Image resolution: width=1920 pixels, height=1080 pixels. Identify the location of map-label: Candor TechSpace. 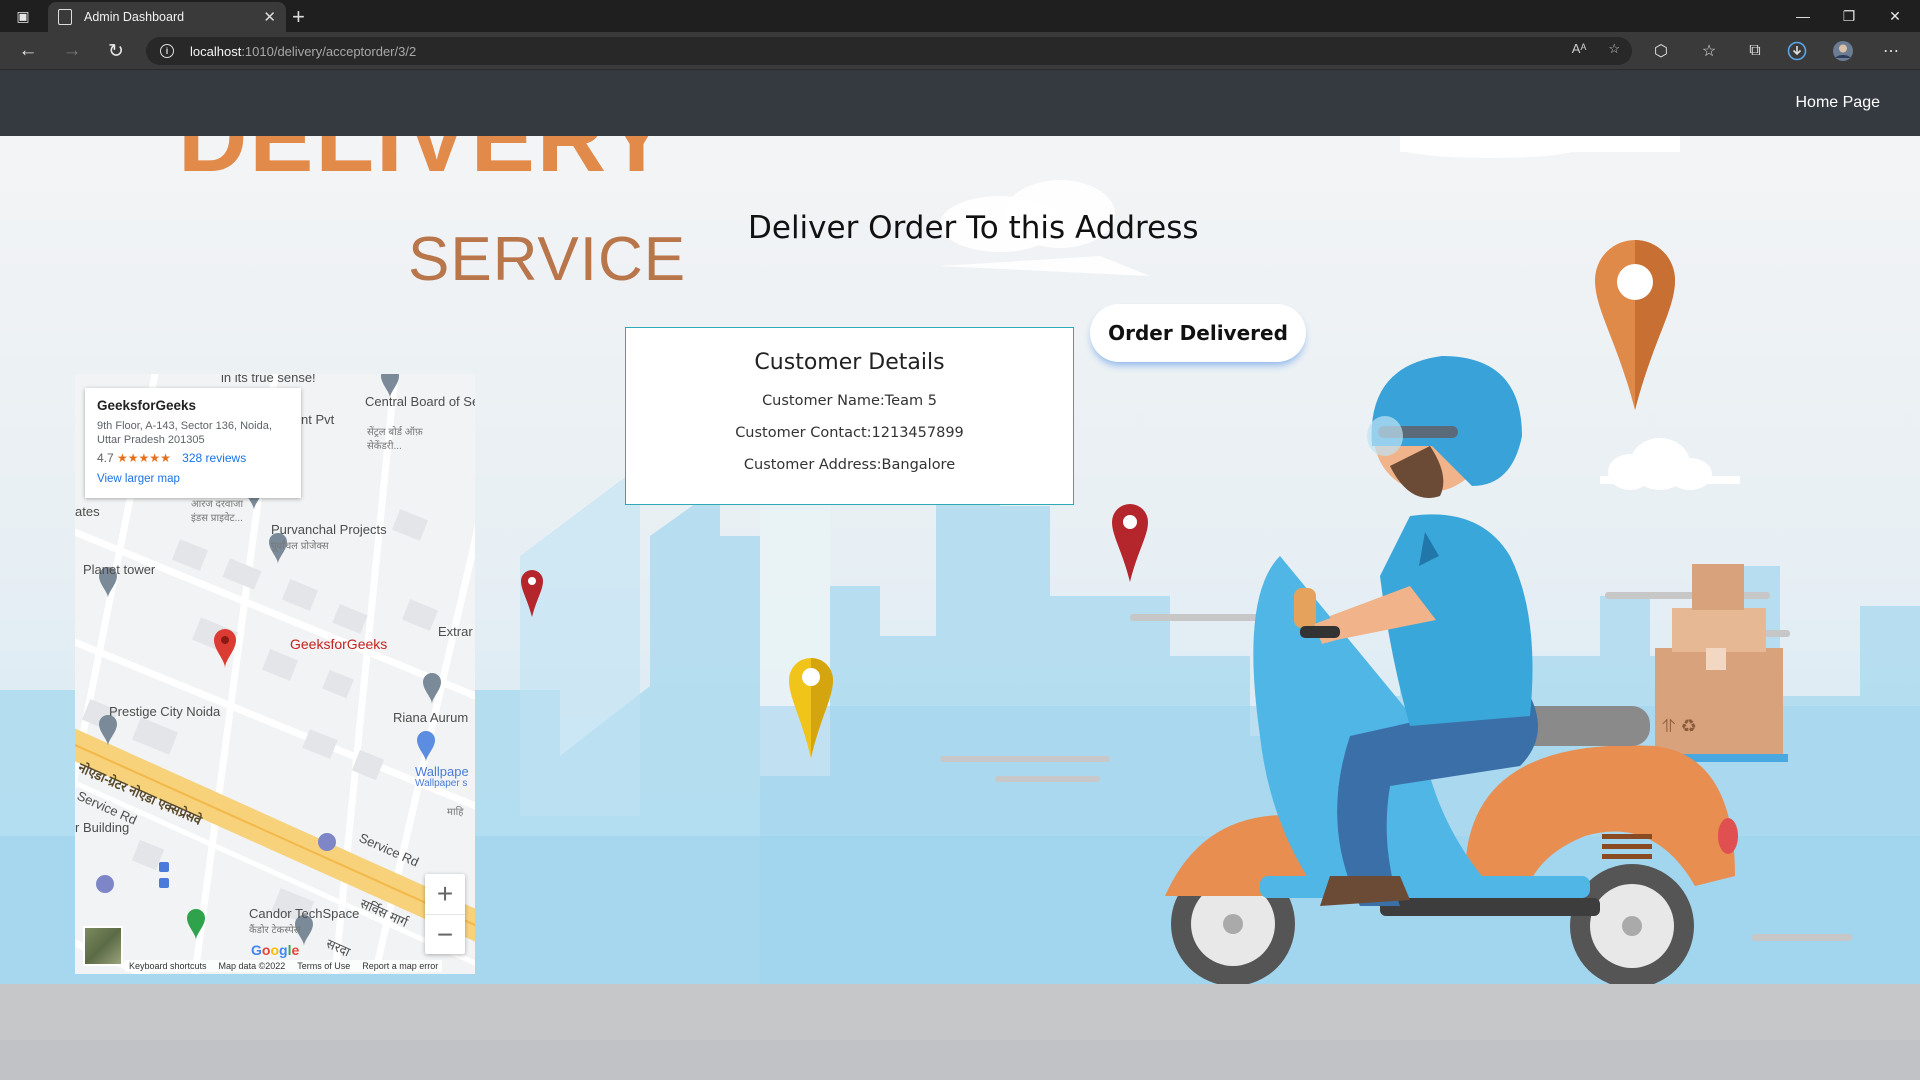
(304, 913).